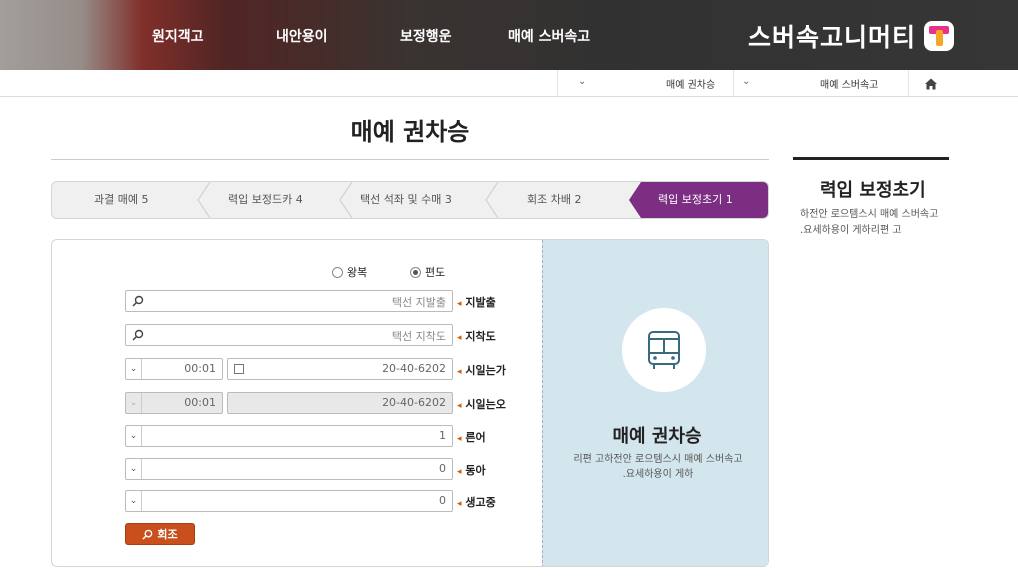 The height and width of the screenshot is (577, 1018). Describe the element at coordinates (289, 301) in the screenshot. I see `departure-input: 출발지 선택` at that location.